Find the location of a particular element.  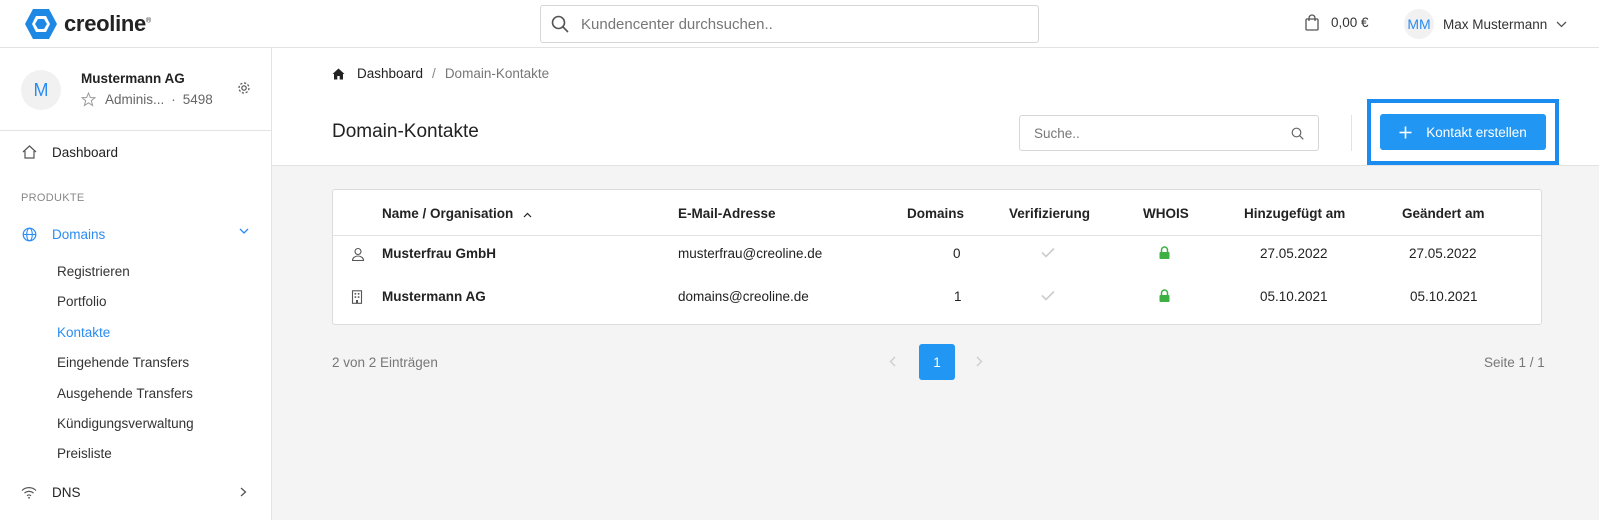

sort-ascending-icon is located at coordinates (527, 215).